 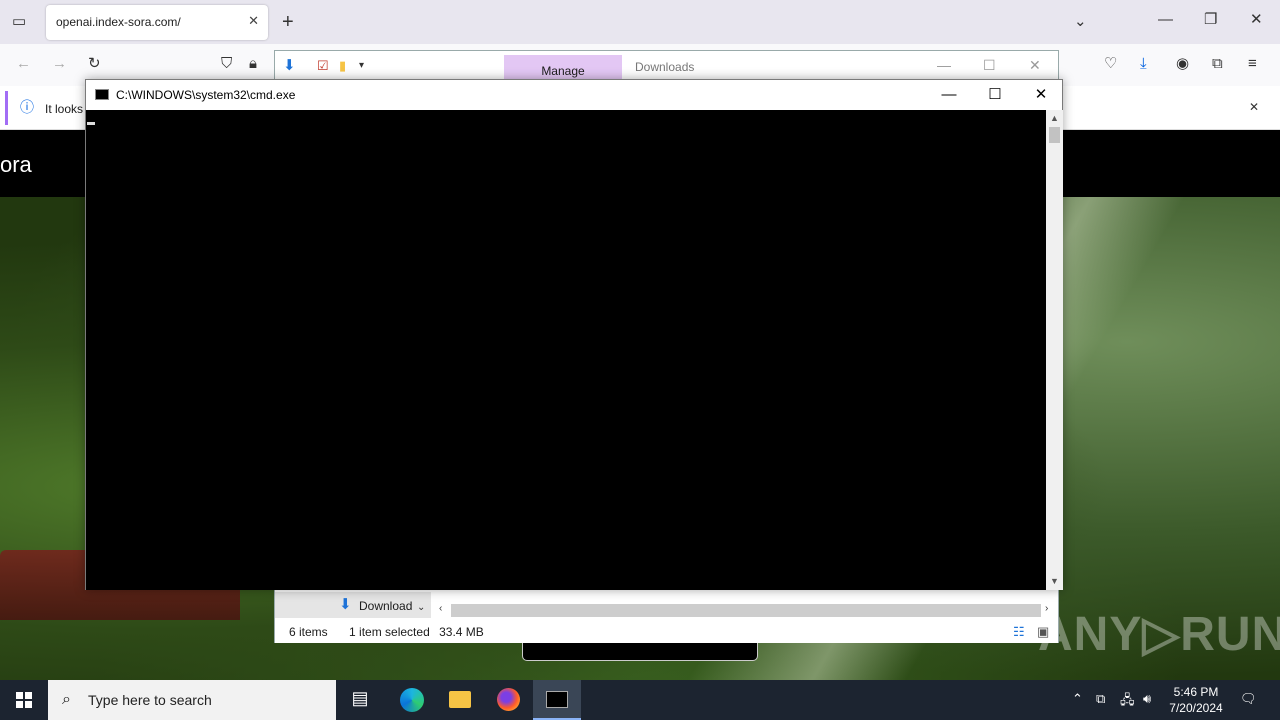 What do you see at coordinates (1252, 63) in the screenshot?
I see `menu-icon: ≡` at bounding box center [1252, 63].